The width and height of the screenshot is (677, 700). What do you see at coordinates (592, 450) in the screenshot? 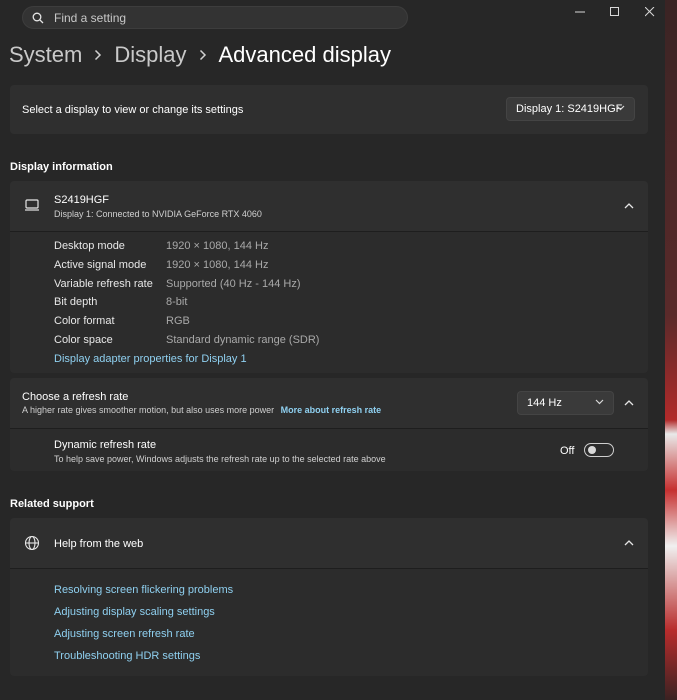
I see `toggle-knob` at bounding box center [592, 450].